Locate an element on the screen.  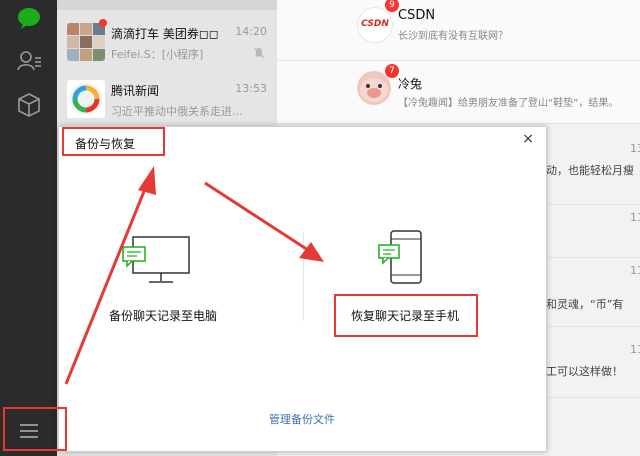
unread-badge: 7 is located at coordinates (392, 71).